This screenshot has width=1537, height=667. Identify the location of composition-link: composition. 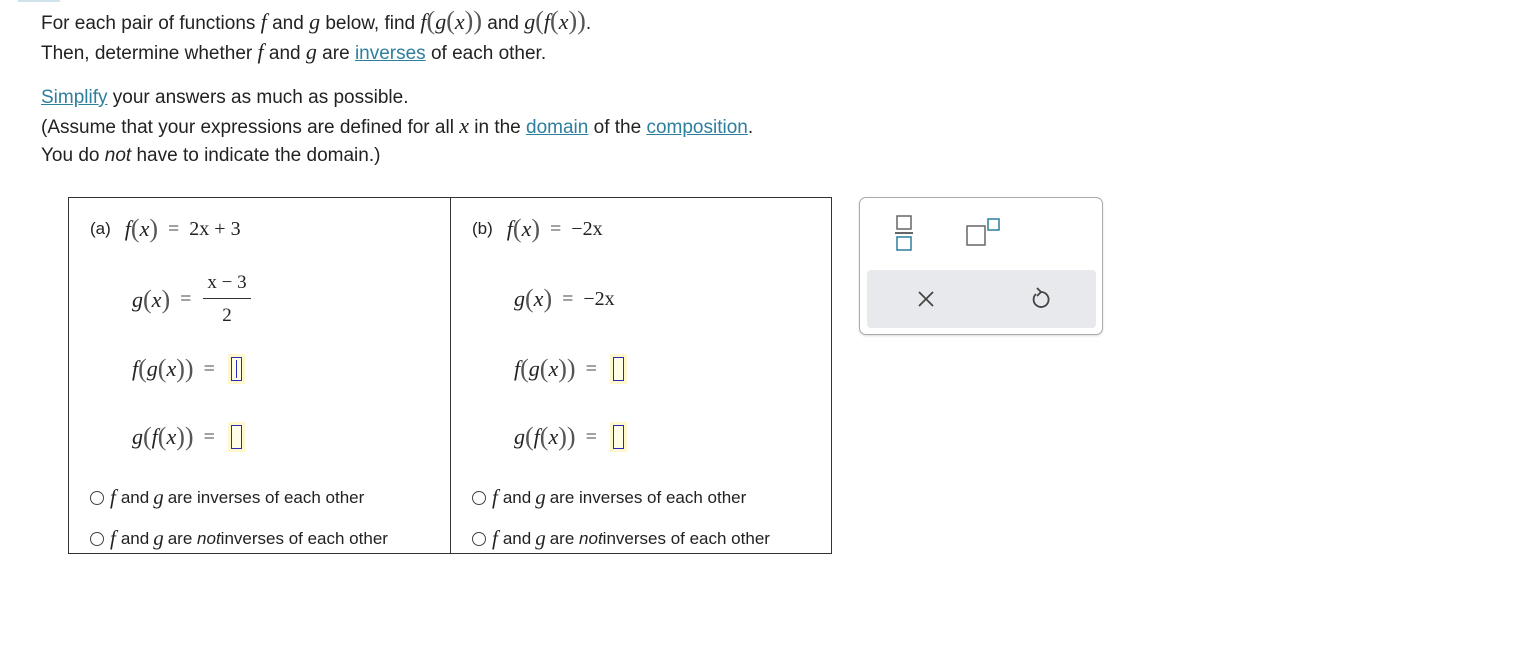
(696, 127).